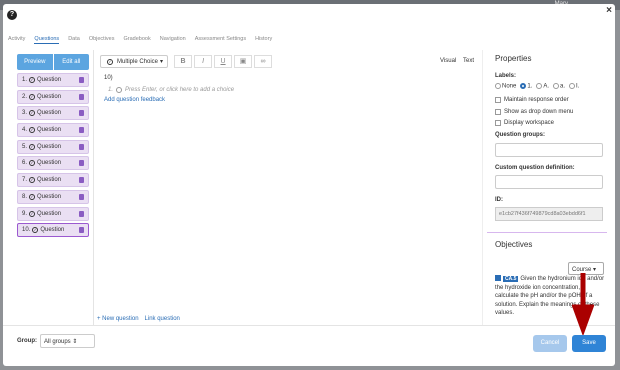 This screenshot has height=370, width=620. What do you see at coordinates (102, 40) in the screenshot?
I see `tab-objectives: Objectives` at bounding box center [102, 40].